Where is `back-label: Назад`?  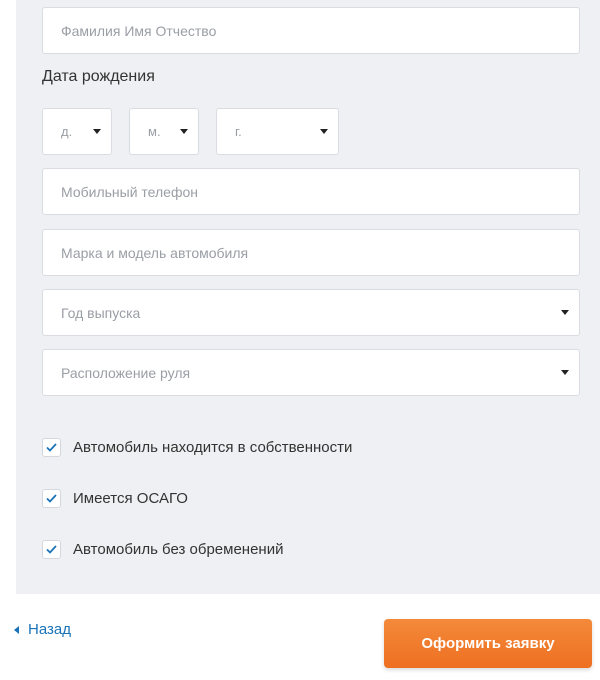
back-label: Назад is located at coordinates (49, 629).